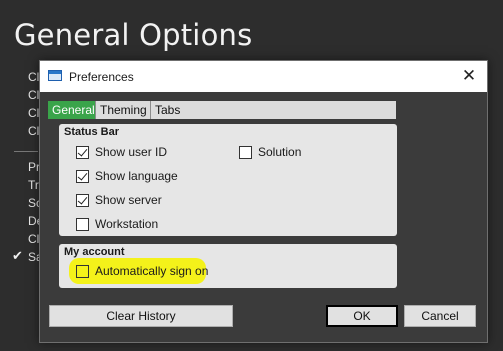  I want to click on close-button: ✕, so click(469, 76).